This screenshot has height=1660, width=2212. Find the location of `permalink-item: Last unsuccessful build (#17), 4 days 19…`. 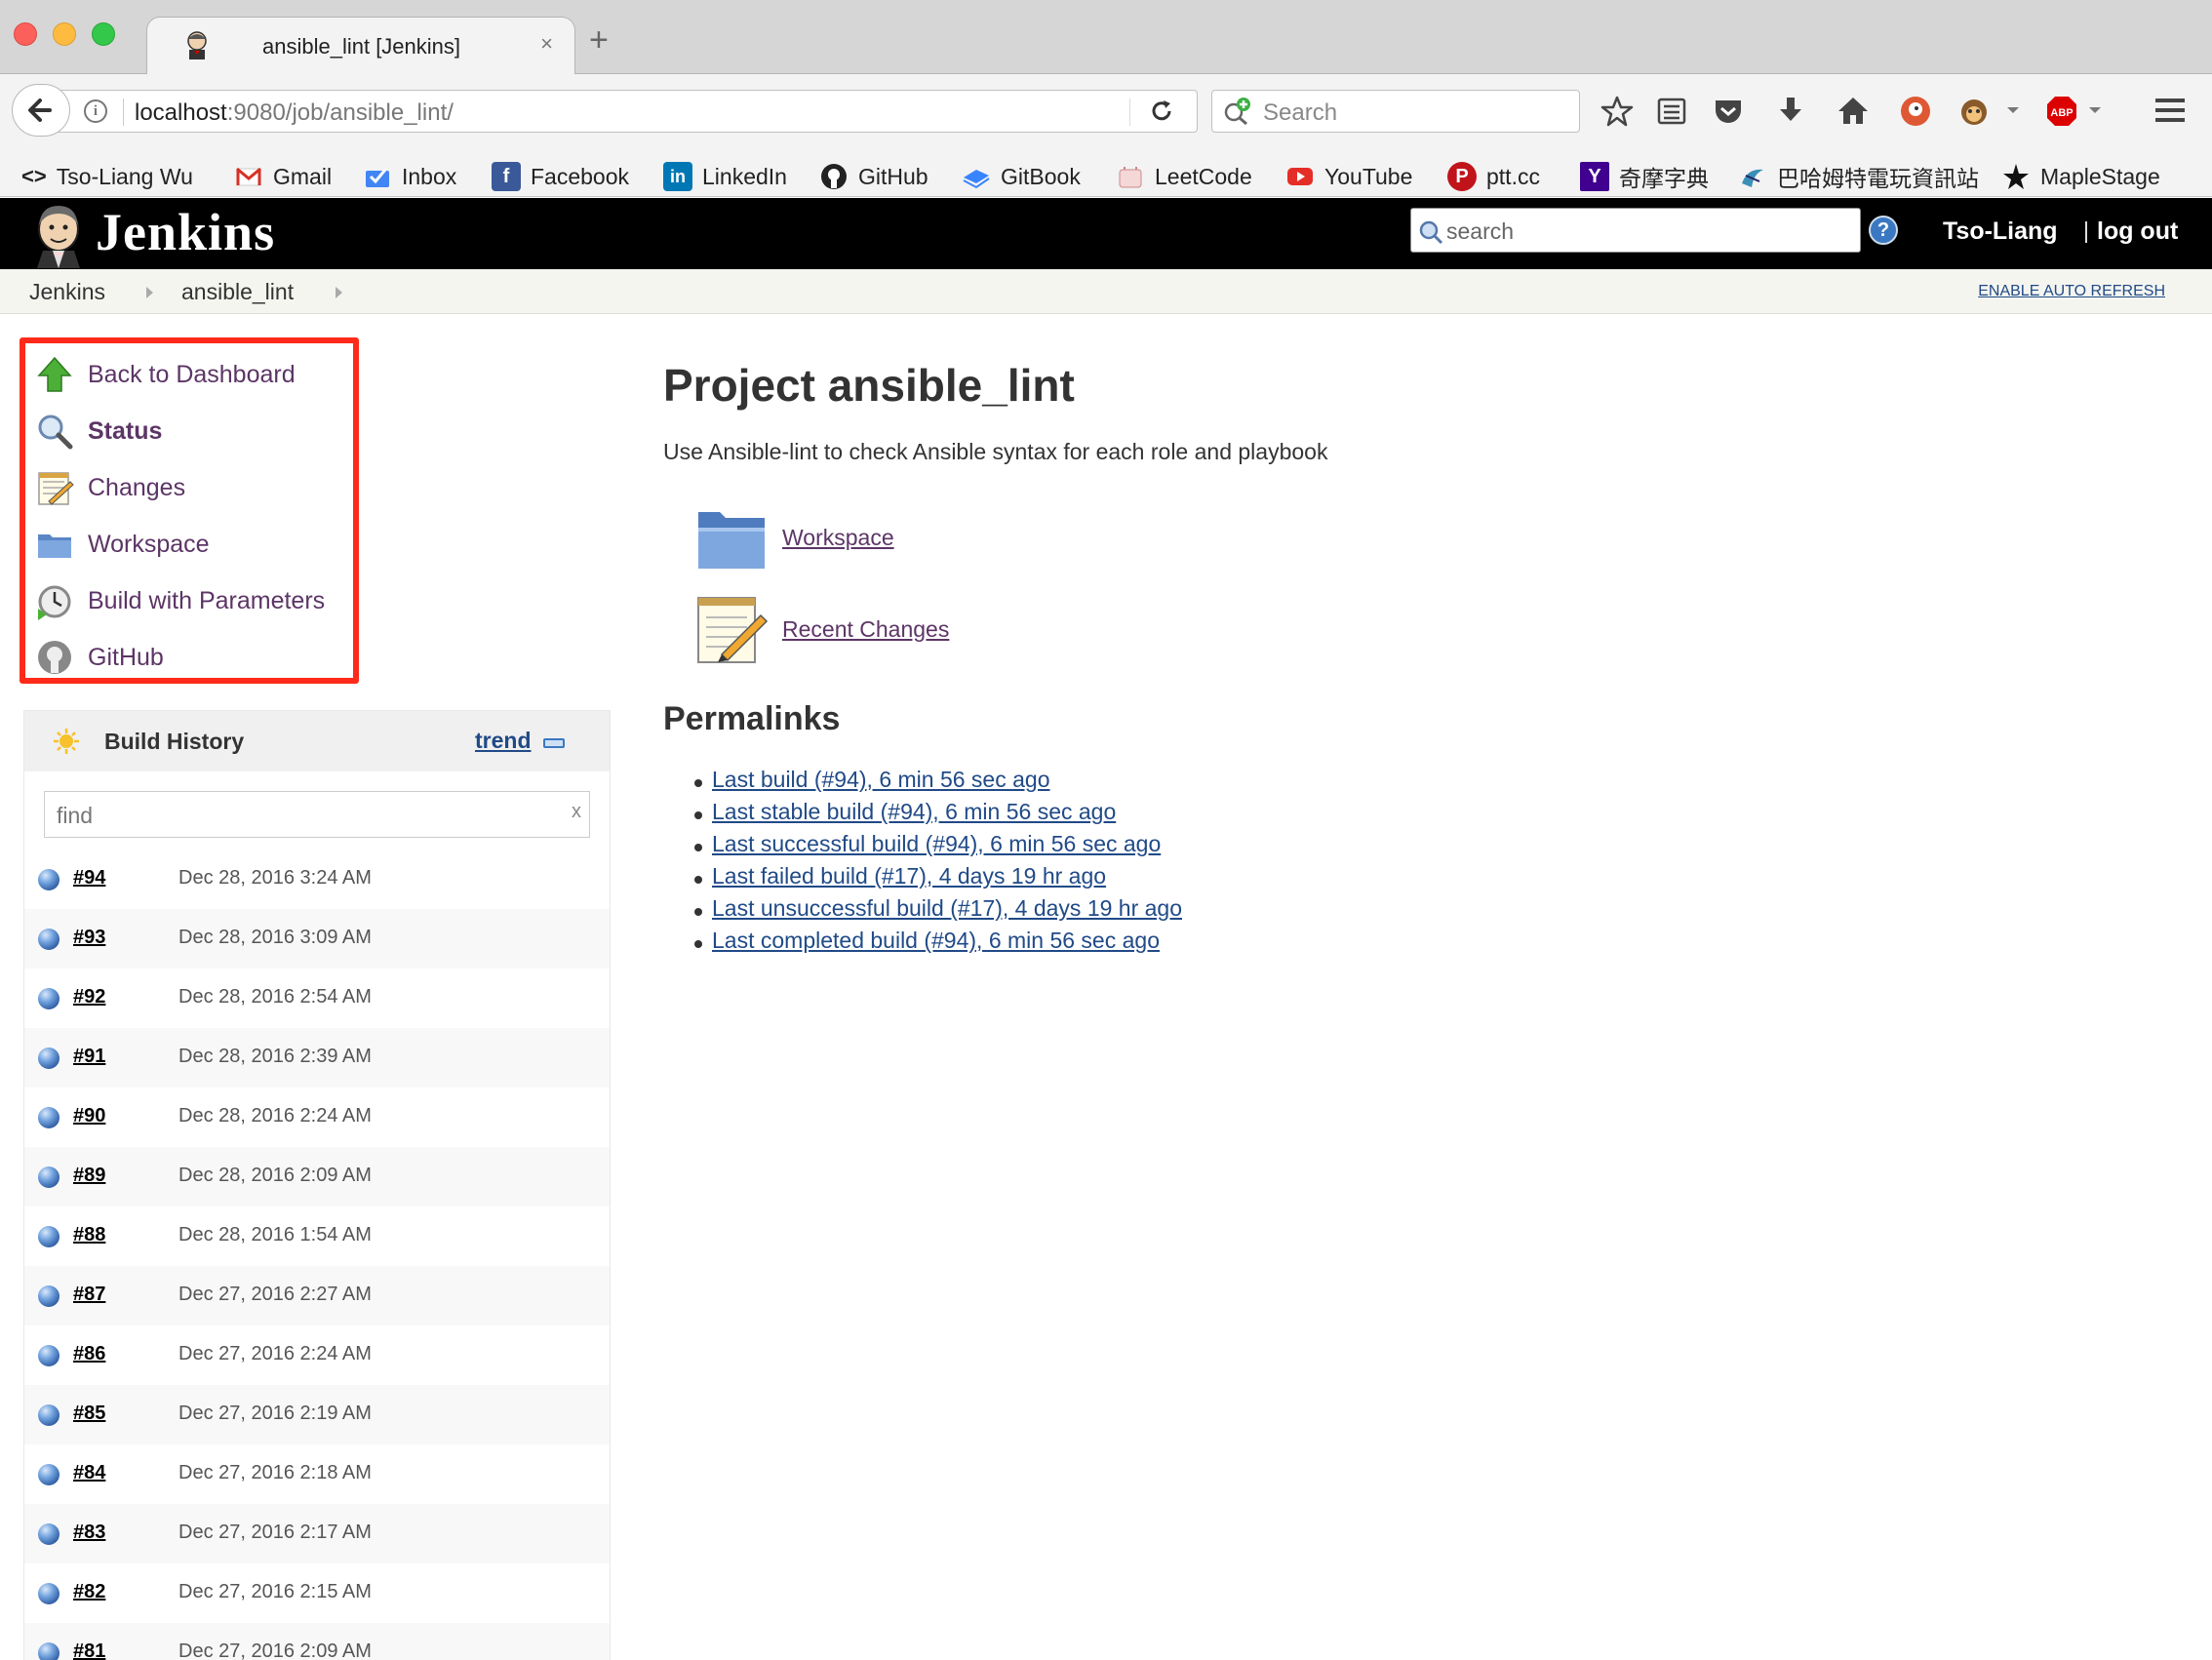

permalink-item: Last unsuccessful build (#17), 4 days 19… is located at coordinates (937, 911).